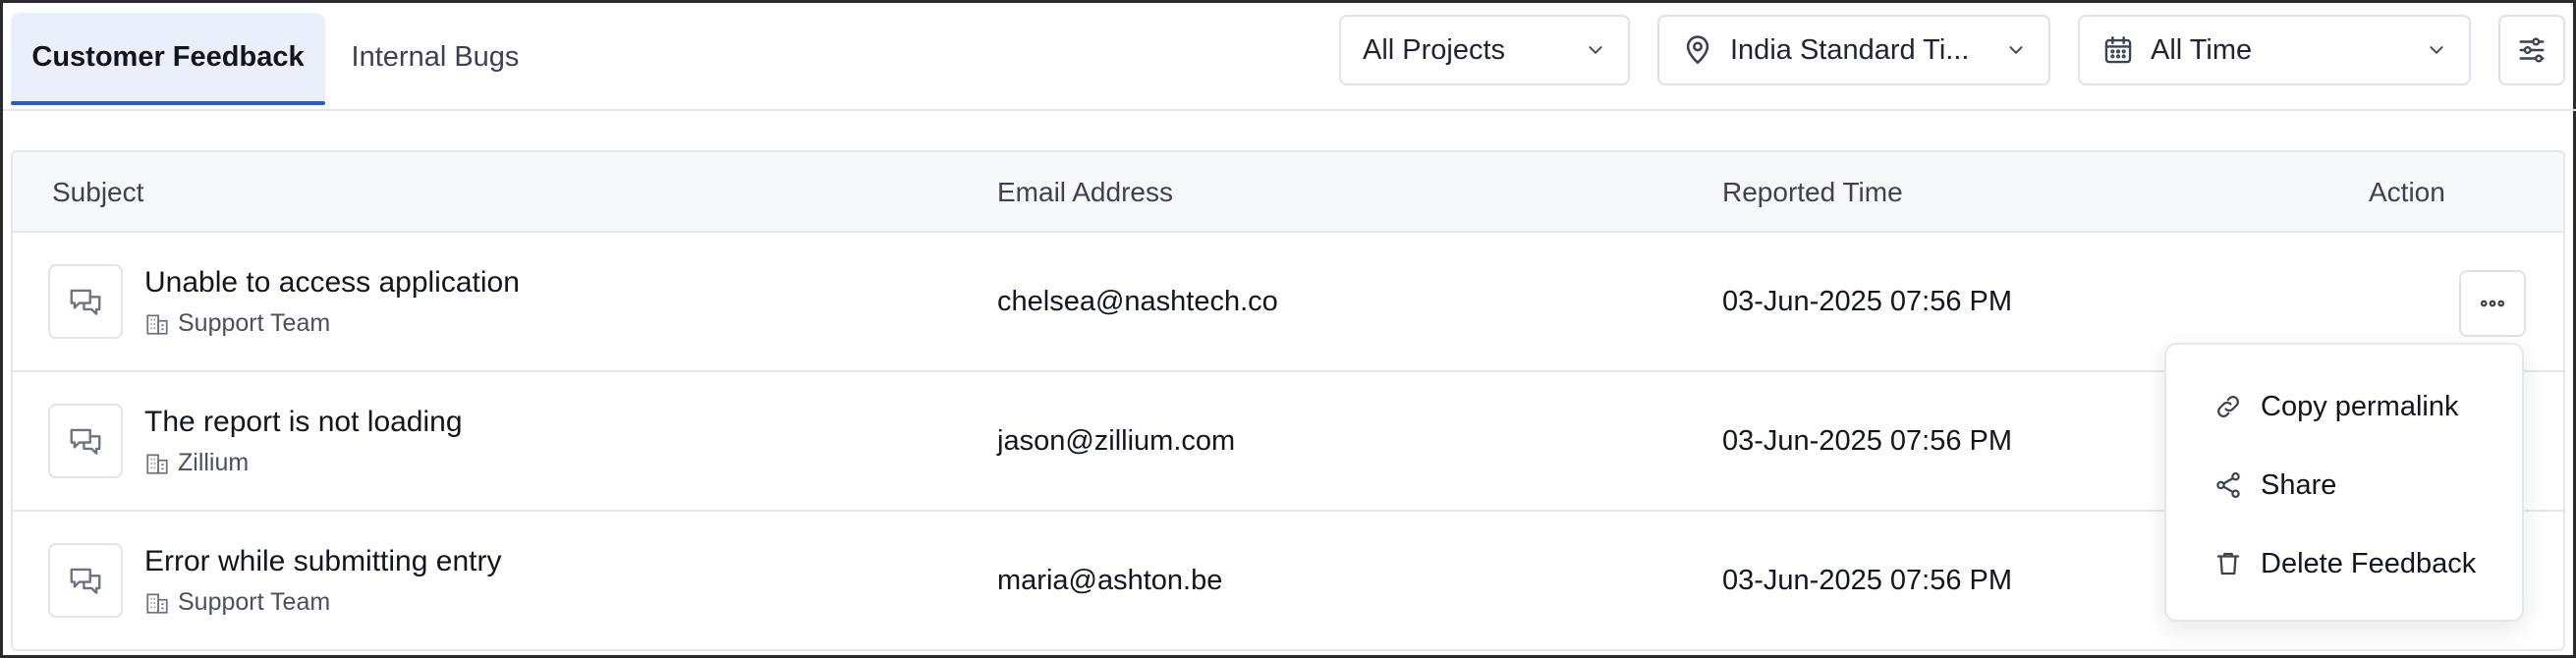 The width and height of the screenshot is (2576, 658). What do you see at coordinates (98, 192) in the screenshot?
I see `column-header-subject: Subject` at bounding box center [98, 192].